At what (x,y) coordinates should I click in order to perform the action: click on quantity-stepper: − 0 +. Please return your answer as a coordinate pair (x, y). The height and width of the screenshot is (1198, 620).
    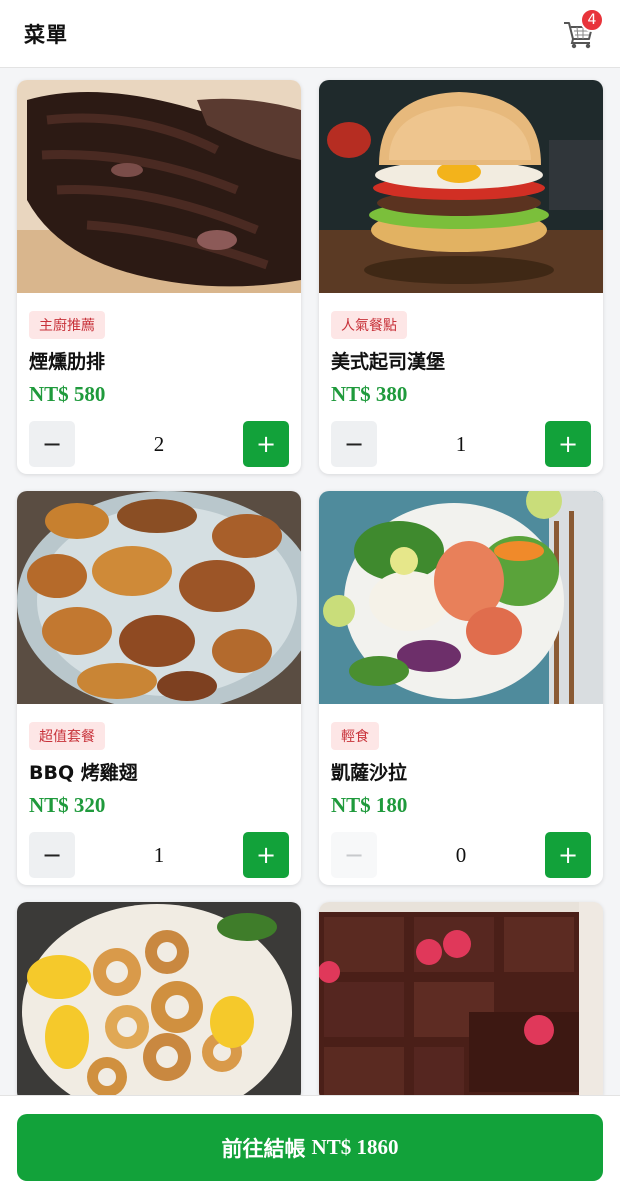
    Looking at the image, I should click on (461, 855).